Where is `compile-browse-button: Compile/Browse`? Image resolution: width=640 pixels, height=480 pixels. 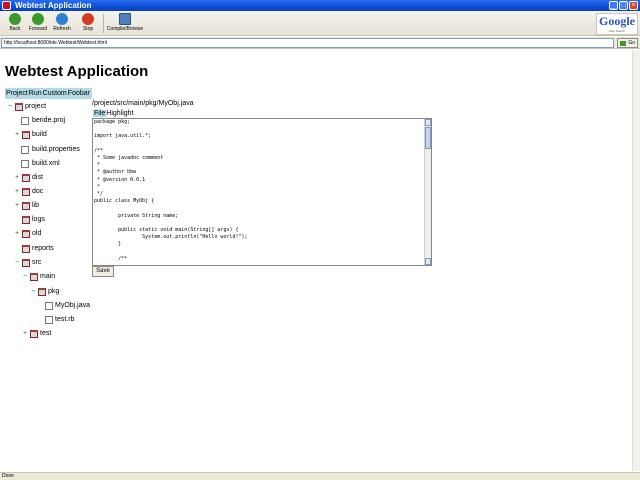 compile-browse-button: Compile/Browse is located at coordinates (125, 22).